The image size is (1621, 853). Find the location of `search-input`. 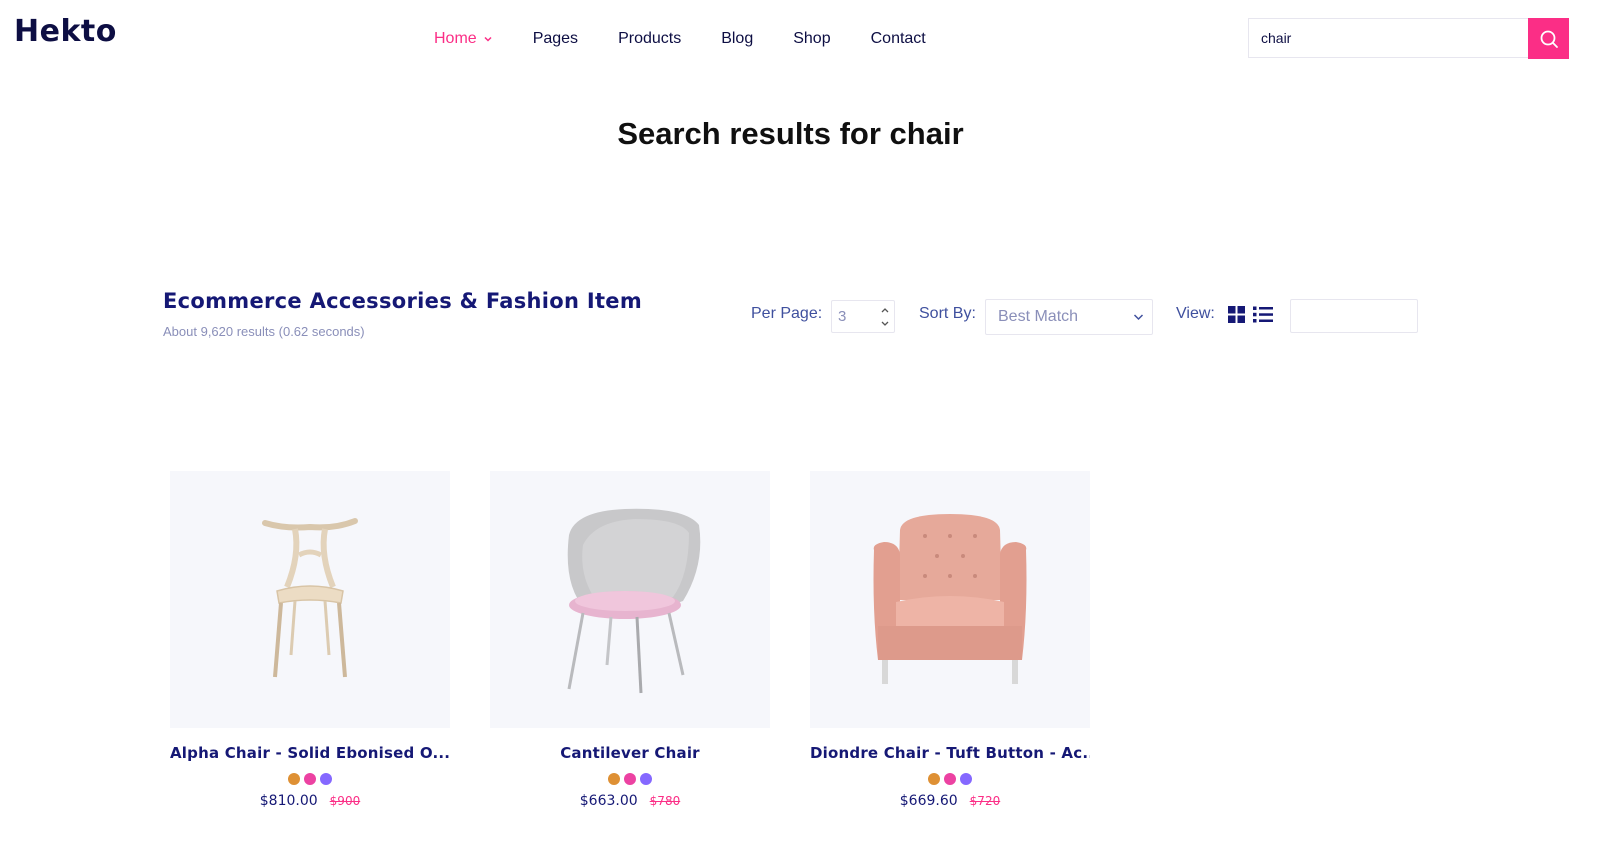

search-input is located at coordinates (1388, 38).